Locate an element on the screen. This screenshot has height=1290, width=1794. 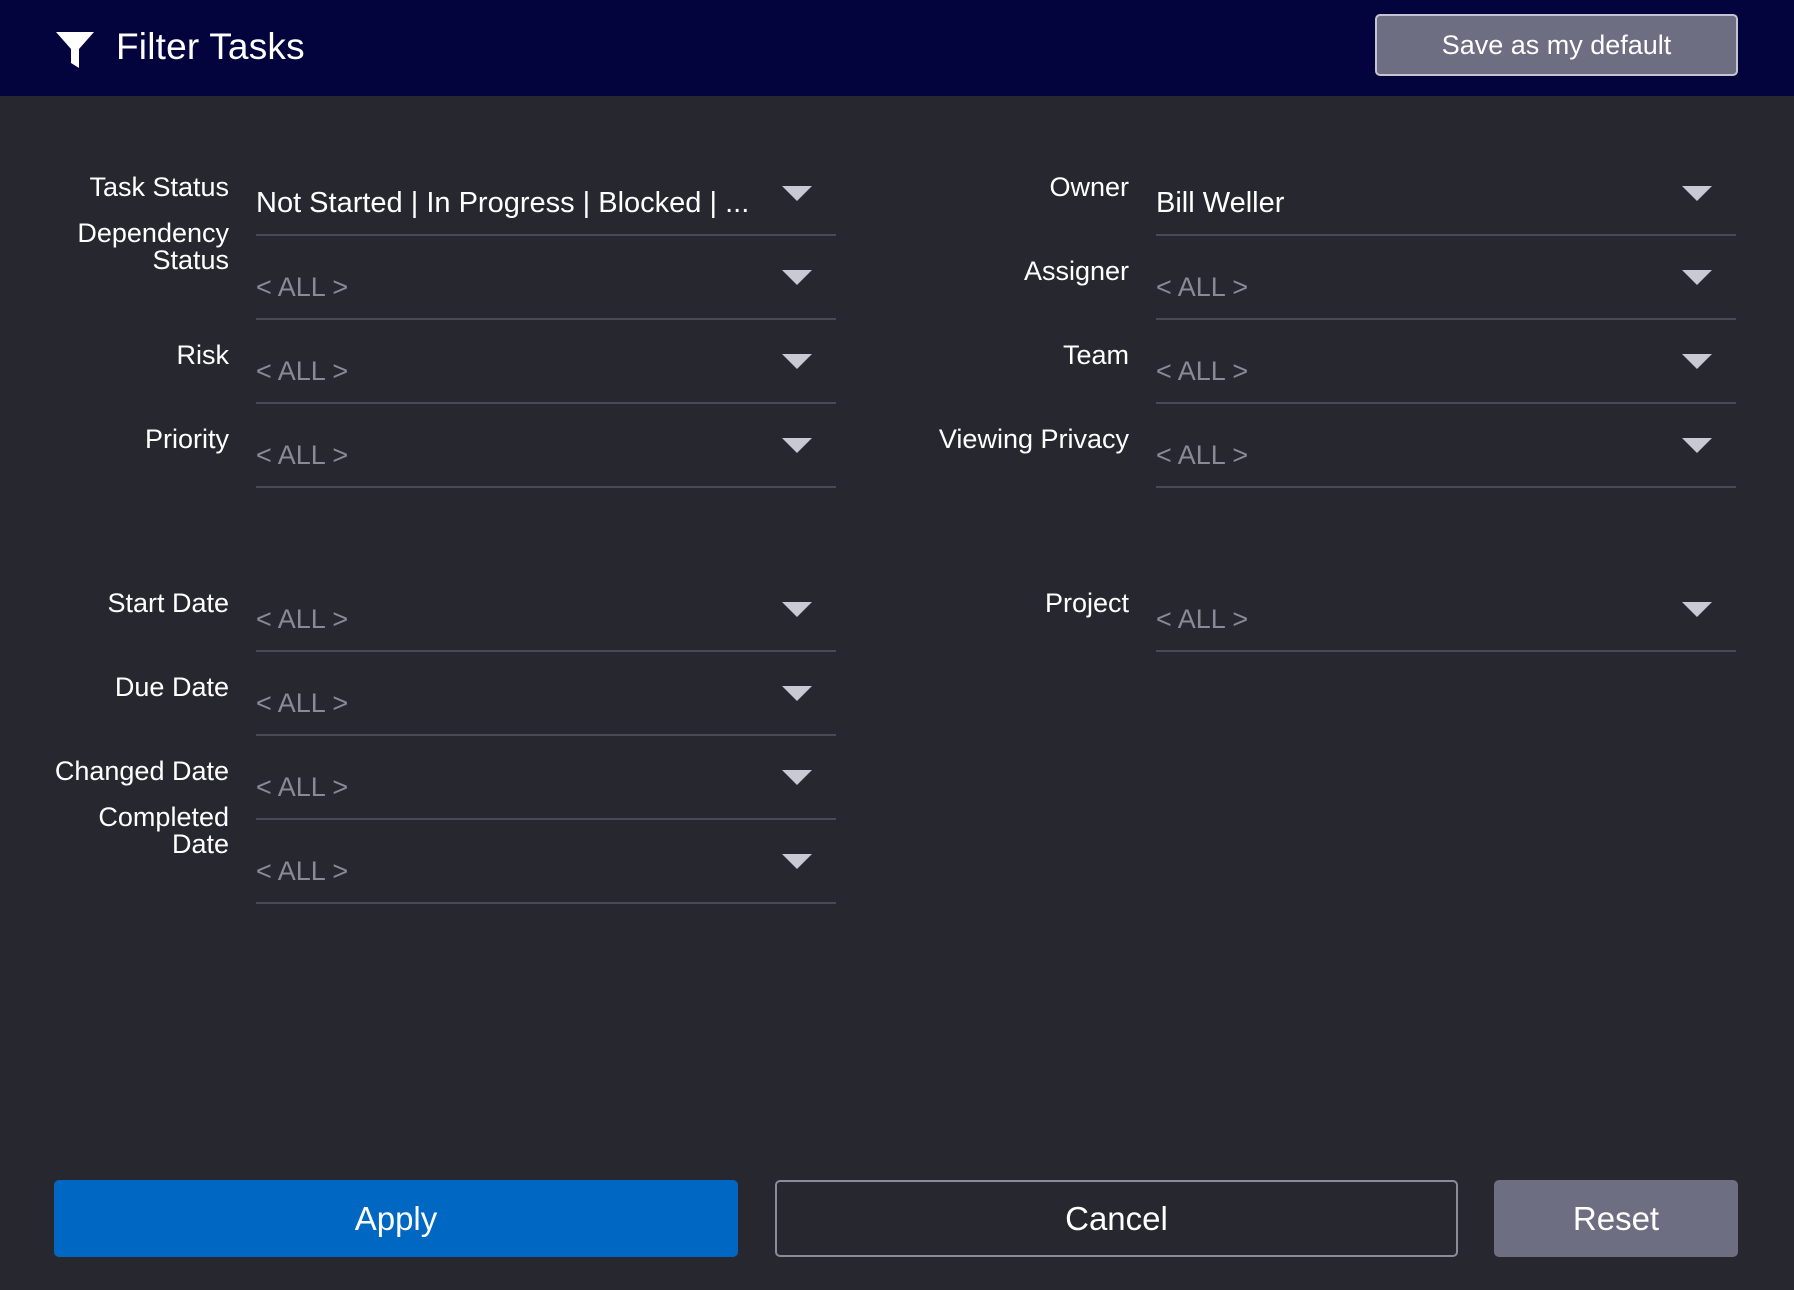
label-line: Status is located at coordinates (190, 260).